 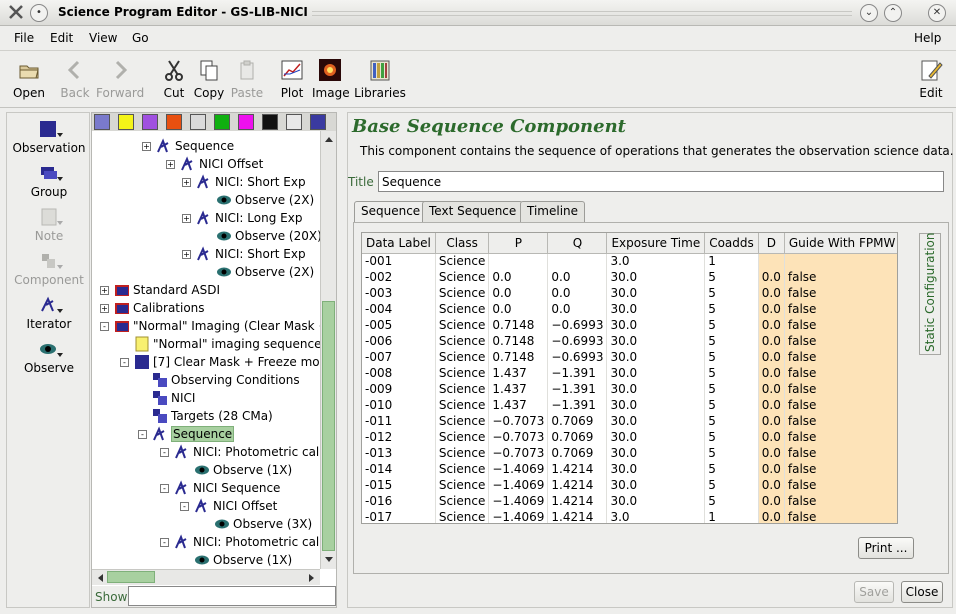 I want to click on table-row: -012 Science −0.7073 0.7069 30.0 5 0.0 false, so click(x=629, y=437).